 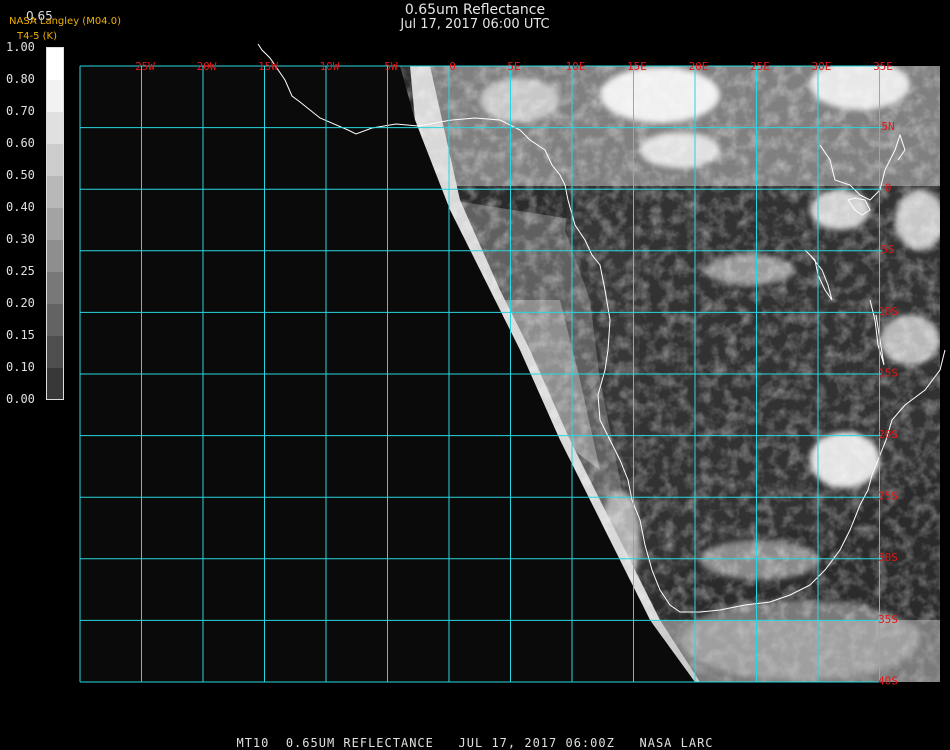 What do you see at coordinates (888, 188) in the screenshot?
I see `latitude-label: 0` at bounding box center [888, 188].